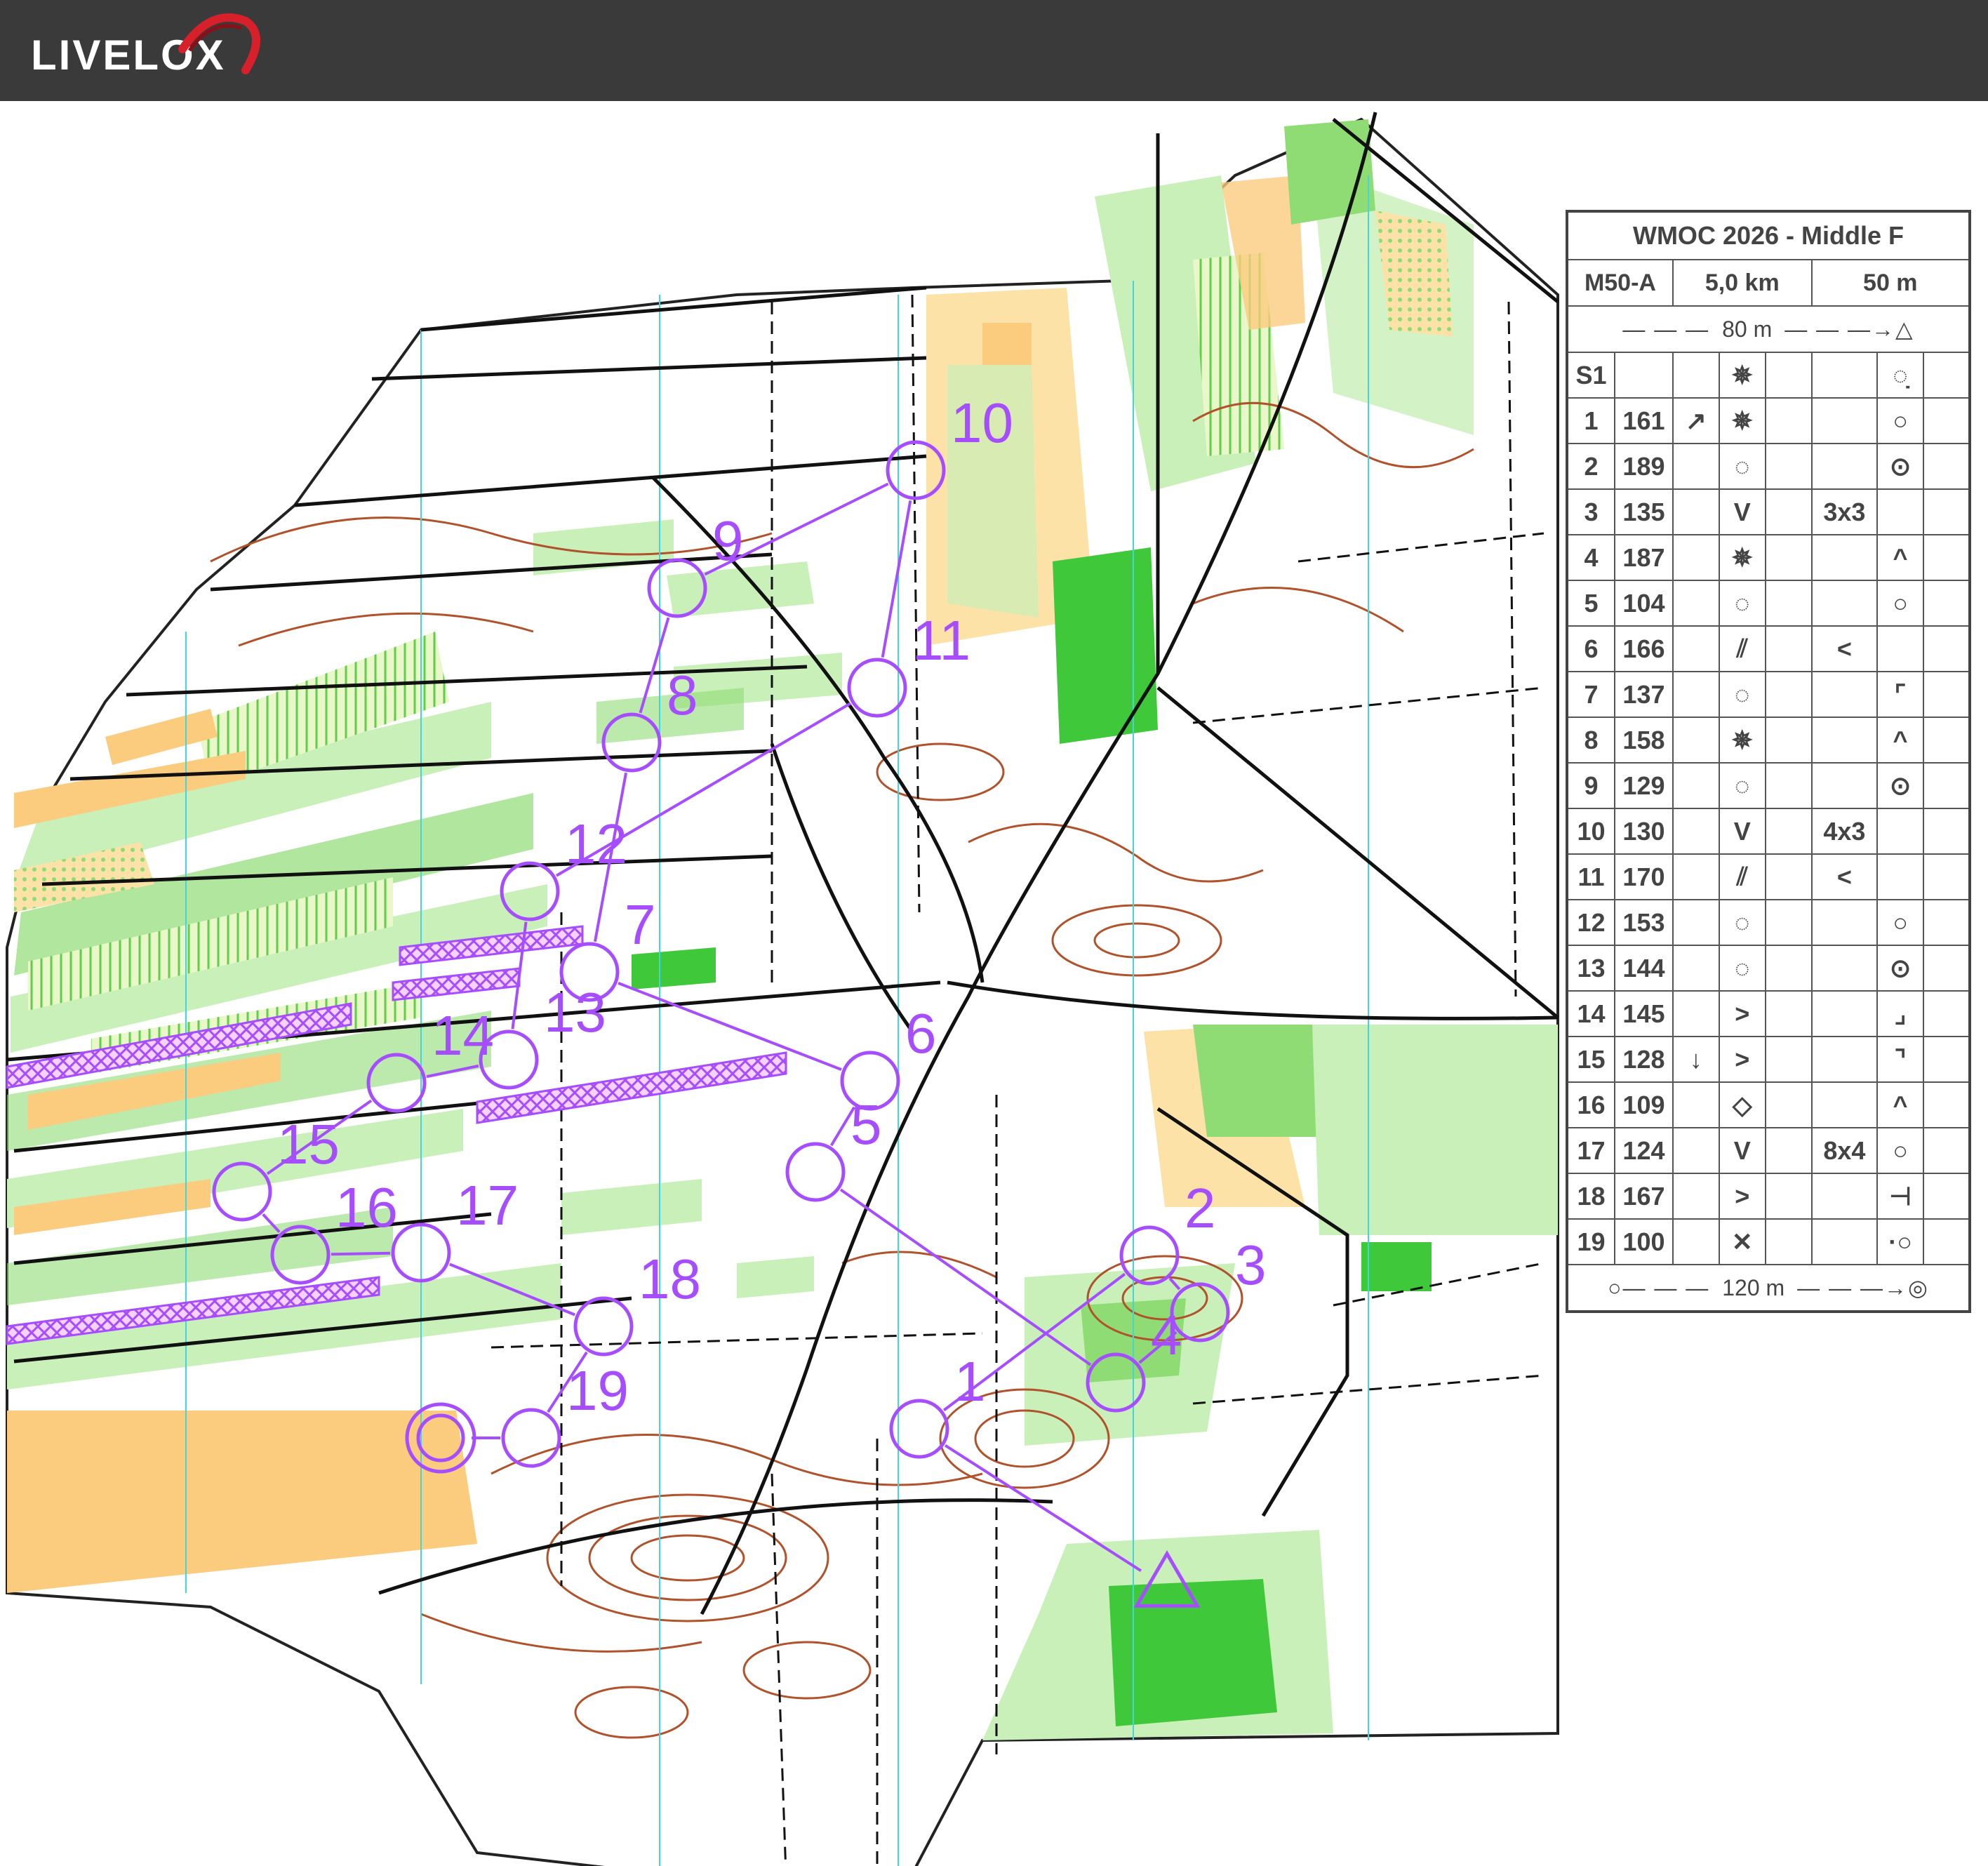 This screenshot has height=1866, width=1988. I want to click on control-extra: ◌̣, so click(1900, 375).